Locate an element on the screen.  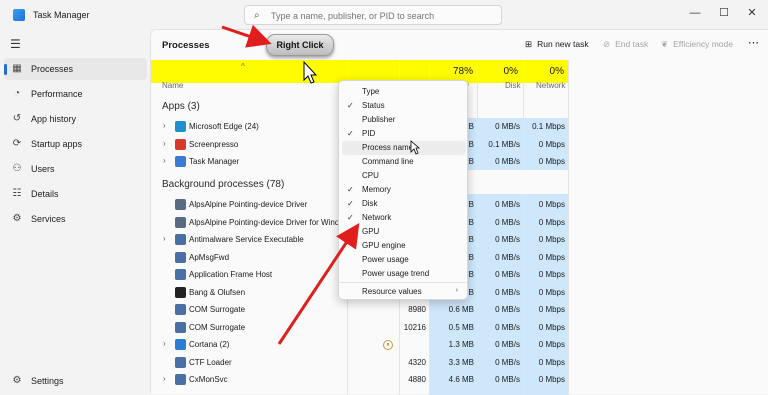
process-name: Cortana (2) is located at coordinates (209, 344).